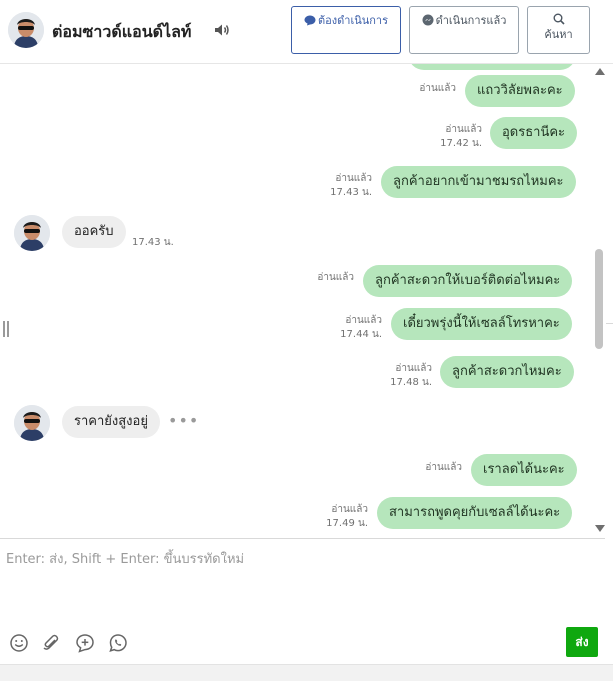 The image size is (613, 681). I want to click on scroll-thumb, so click(599, 299).